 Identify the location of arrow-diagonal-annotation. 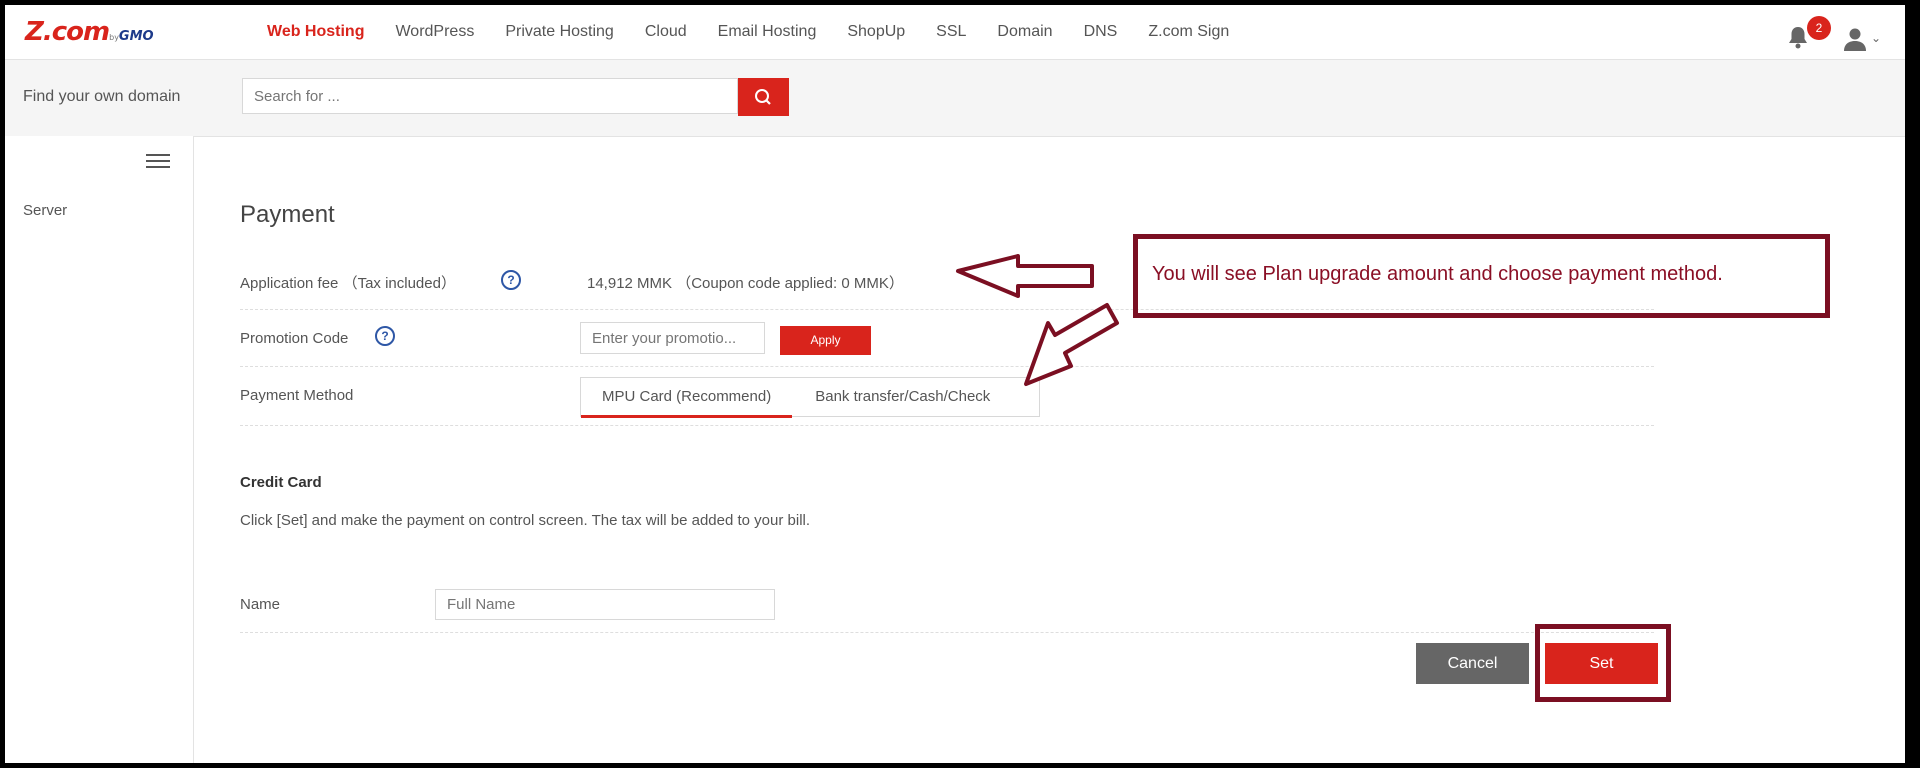
(1071, 344).